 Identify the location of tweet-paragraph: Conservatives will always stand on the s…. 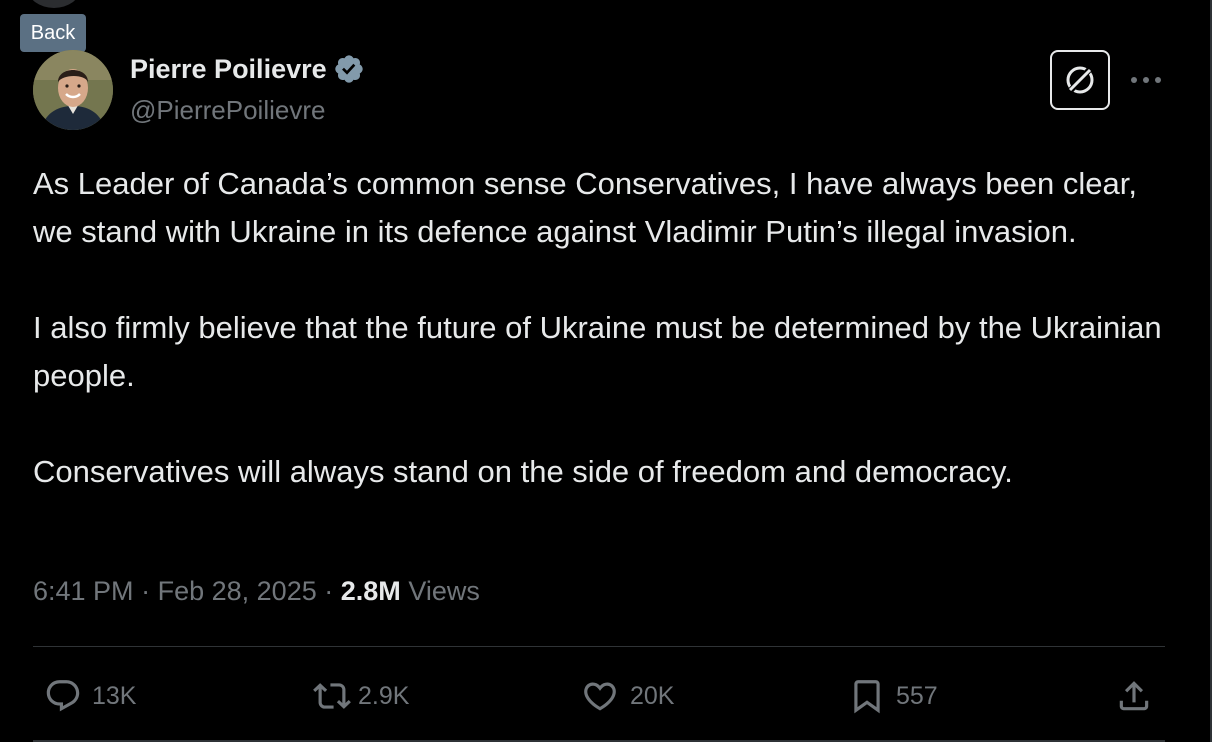
(523, 471).